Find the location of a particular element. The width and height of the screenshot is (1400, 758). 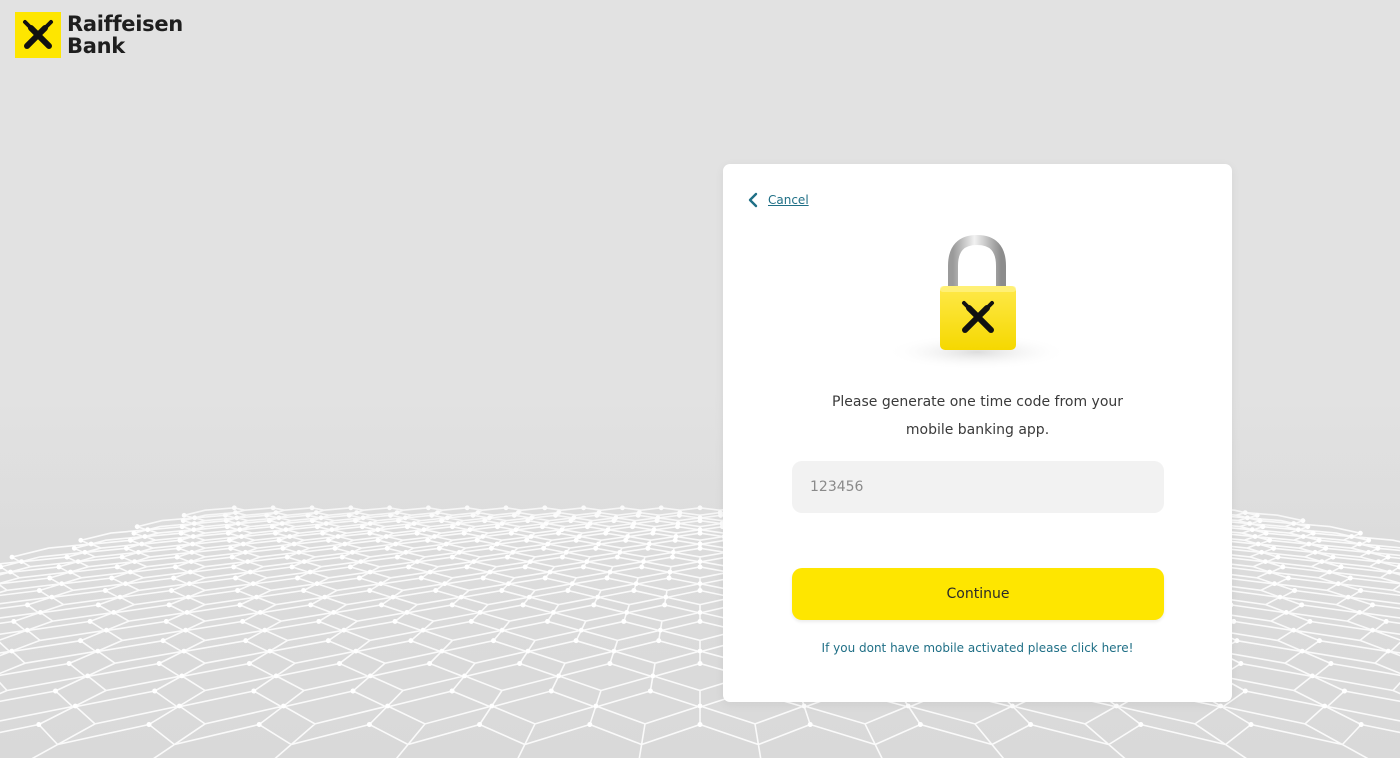

cancel-link: Cancel is located at coordinates (778, 200).